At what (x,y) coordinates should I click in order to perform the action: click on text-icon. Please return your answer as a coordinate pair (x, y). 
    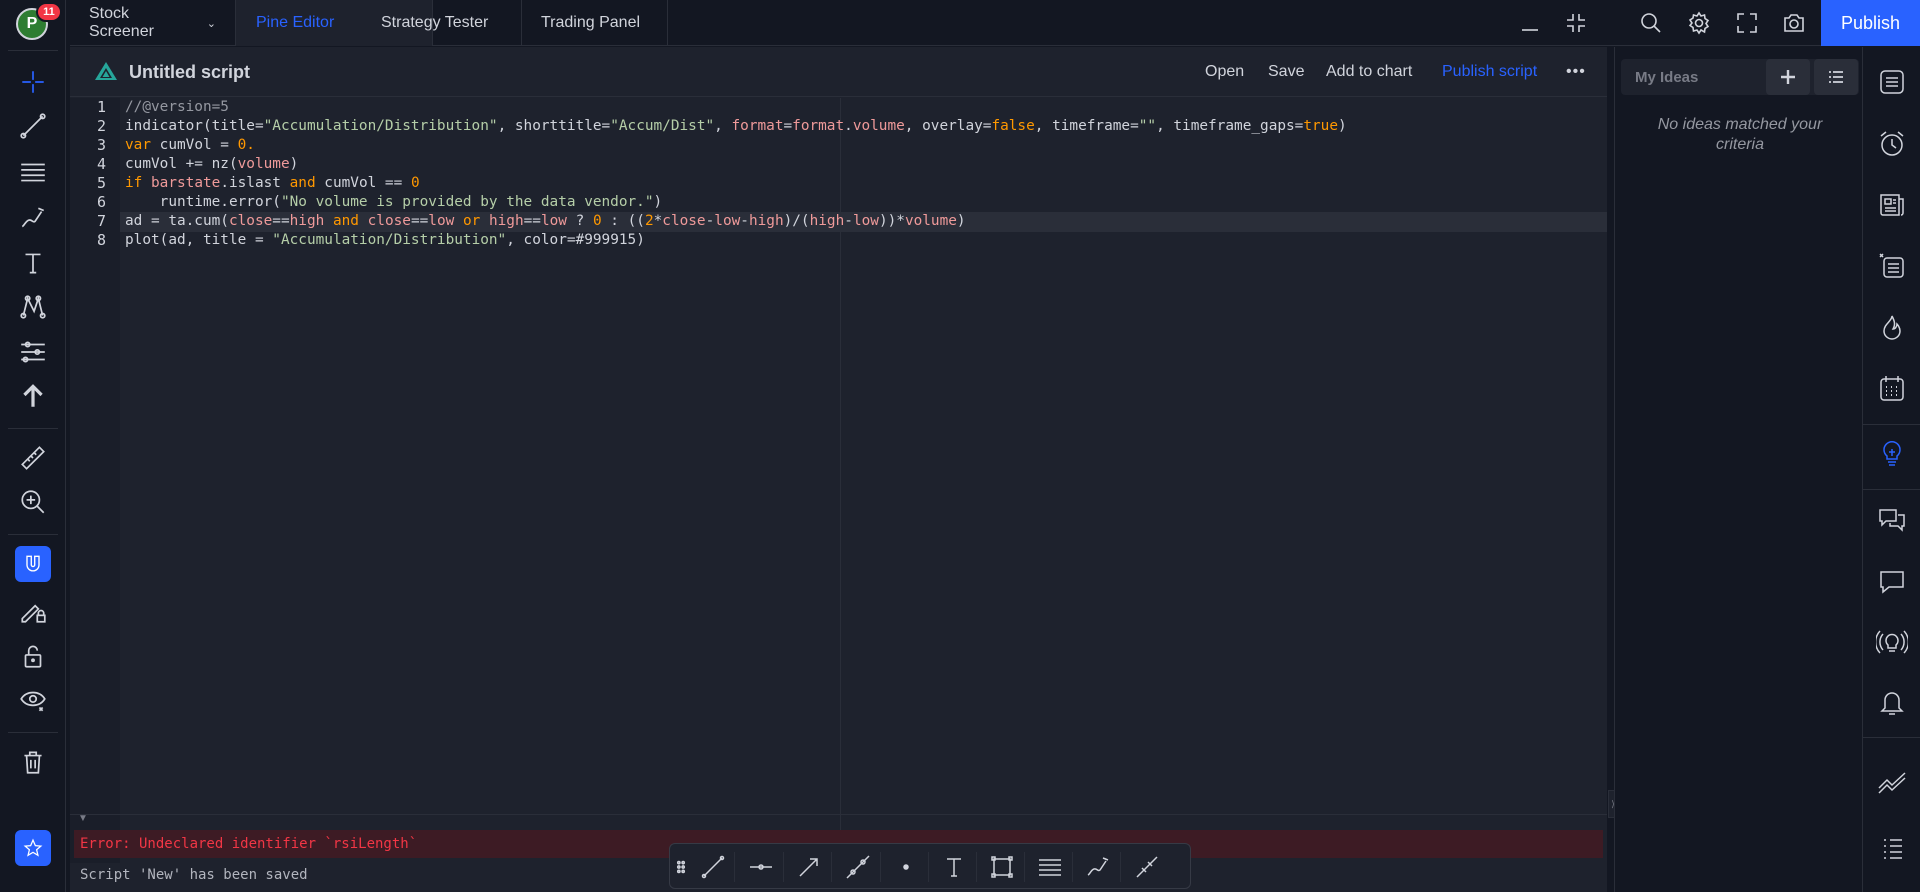
    Looking at the image, I should click on (954, 867).